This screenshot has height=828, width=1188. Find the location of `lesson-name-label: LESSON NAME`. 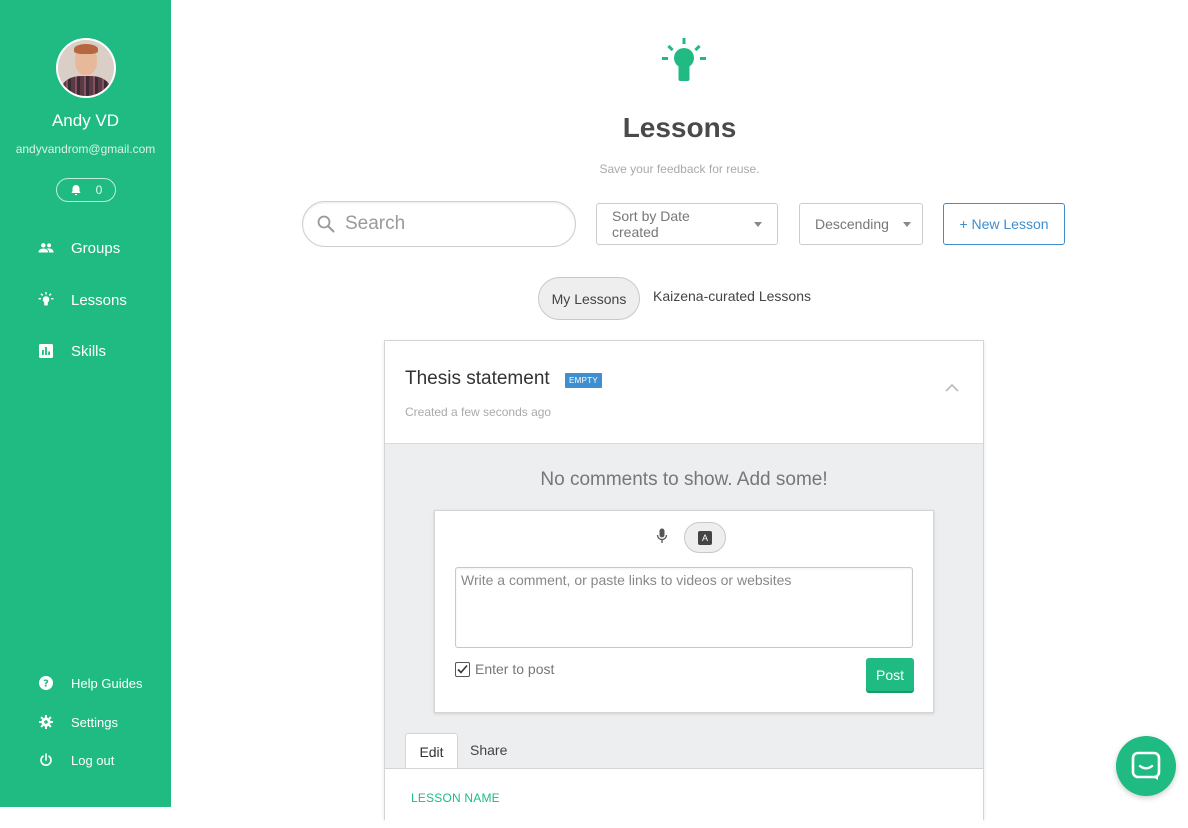

lesson-name-label: LESSON NAME is located at coordinates (455, 798).